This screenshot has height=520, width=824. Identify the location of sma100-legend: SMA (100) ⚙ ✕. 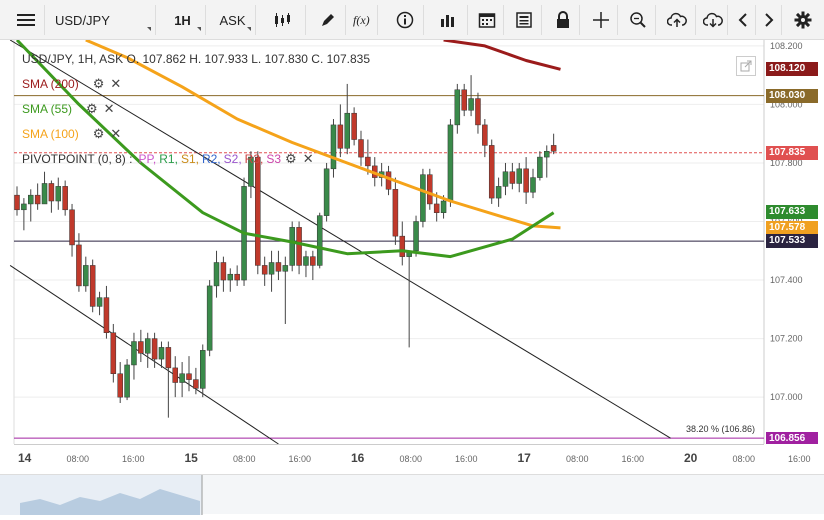
(71, 134).